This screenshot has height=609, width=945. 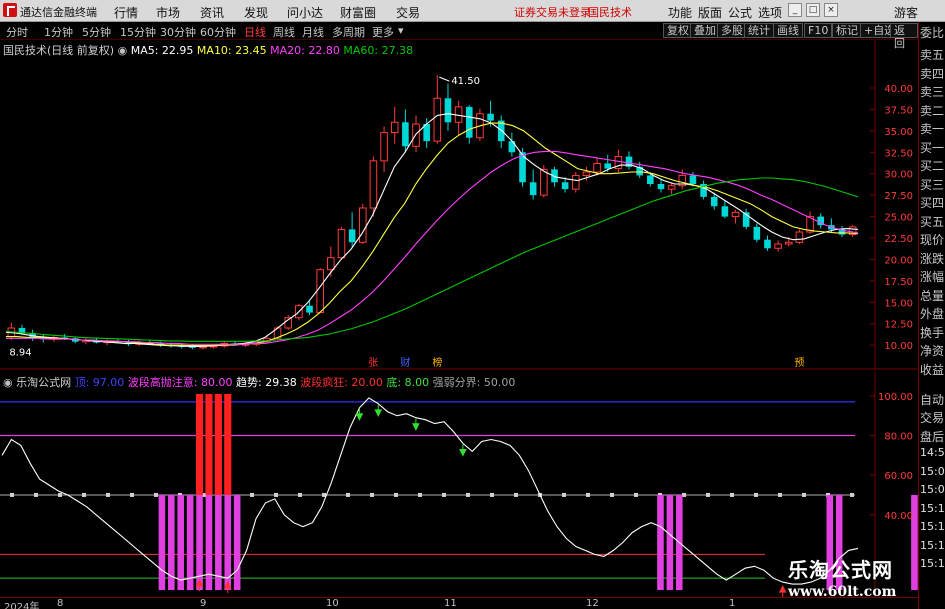 I want to click on draw-line-button: 画线, so click(x=788, y=30).